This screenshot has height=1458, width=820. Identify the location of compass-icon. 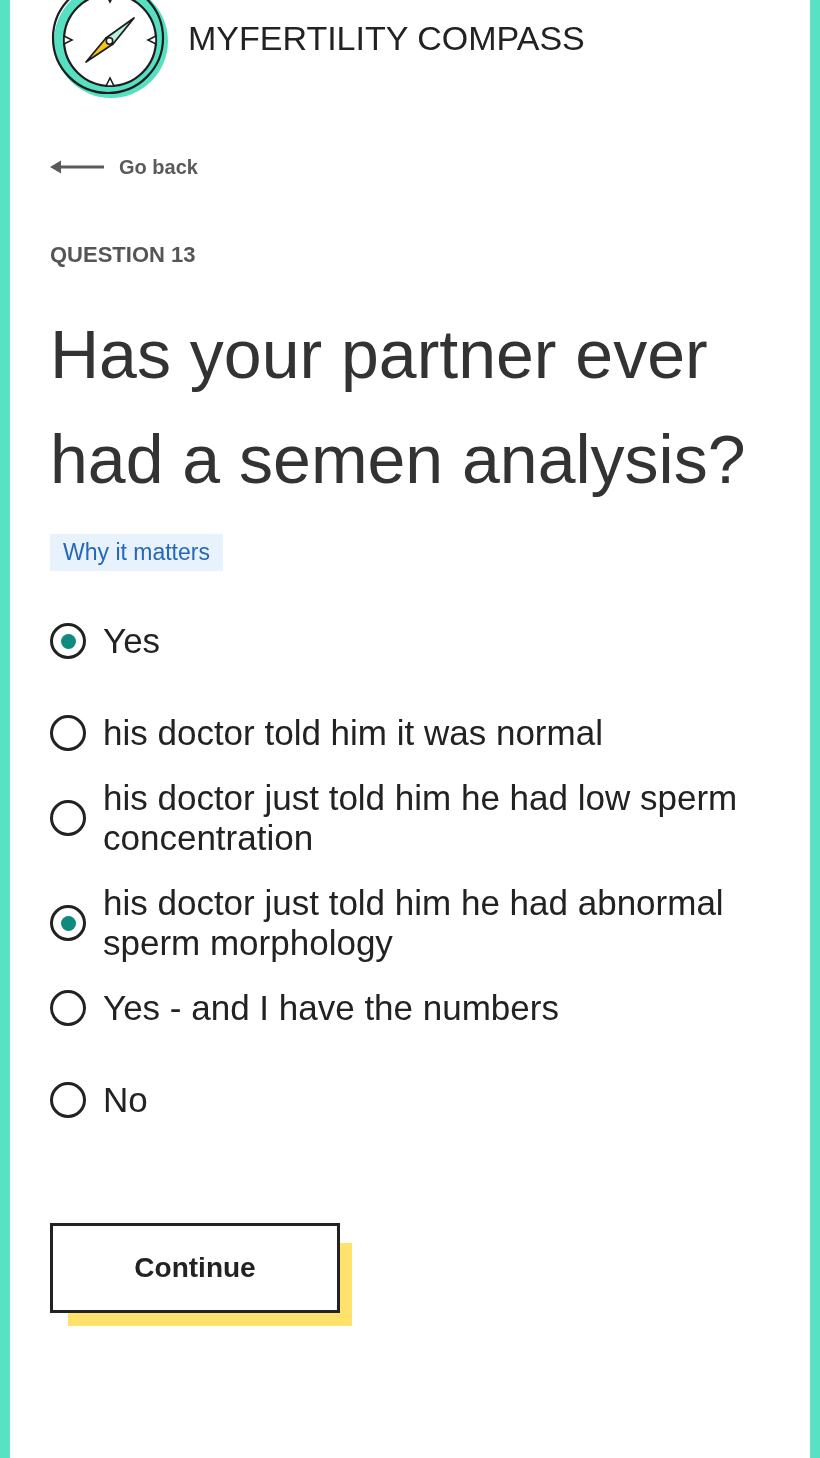
(110, 49).